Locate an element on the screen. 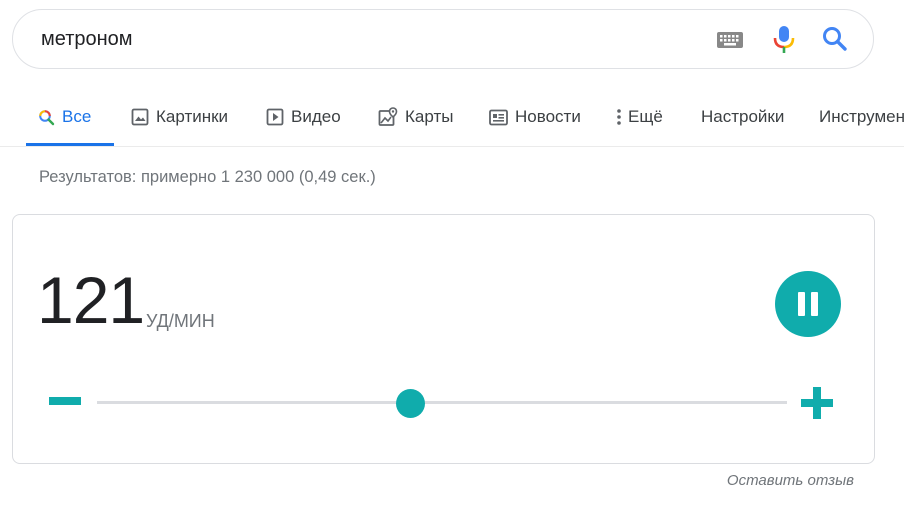  plus-icon is located at coordinates (817, 403).